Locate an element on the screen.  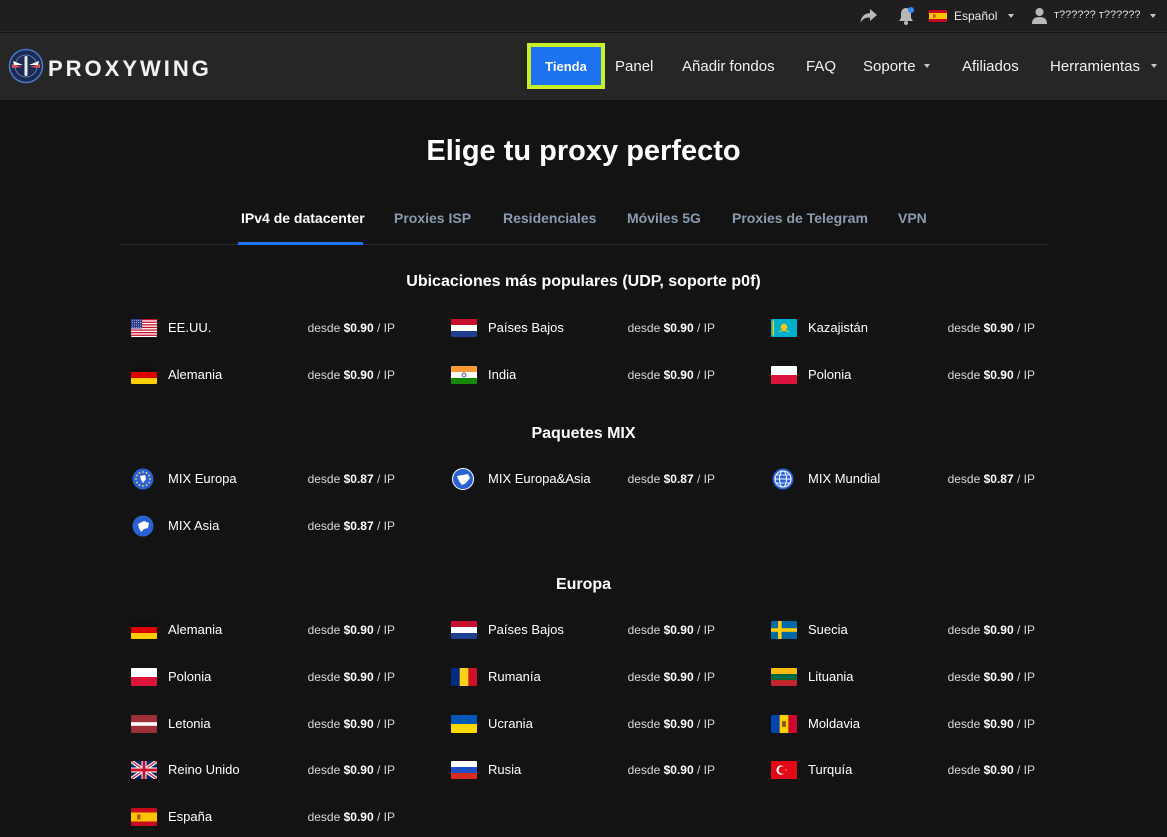
globe-world-icon is located at coordinates (783, 479).